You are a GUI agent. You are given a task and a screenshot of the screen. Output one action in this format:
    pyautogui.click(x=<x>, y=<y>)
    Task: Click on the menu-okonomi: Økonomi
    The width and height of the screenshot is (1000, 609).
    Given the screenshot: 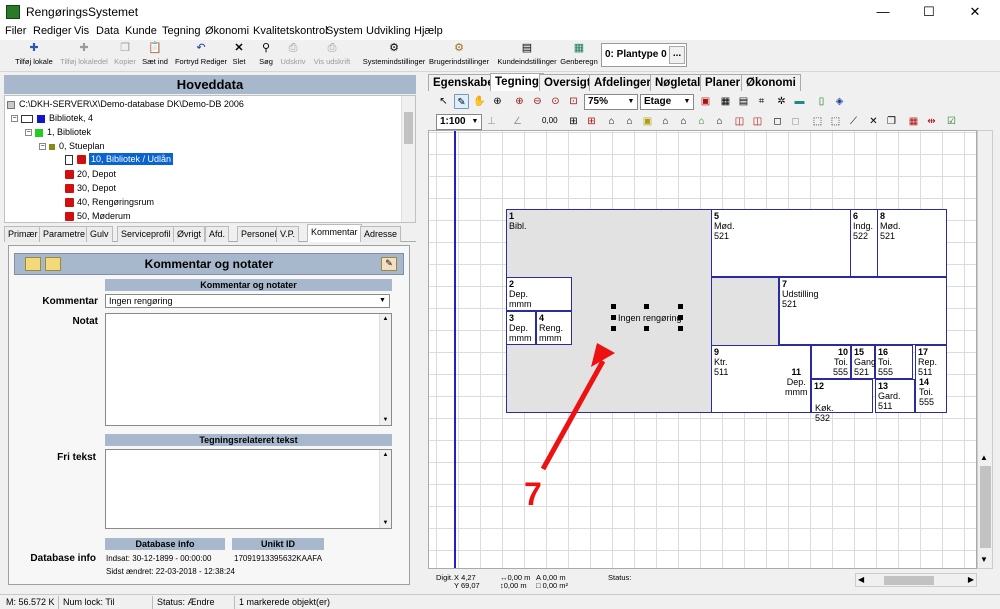 What is the action you would take?
    pyautogui.click(x=227, y=31)
    